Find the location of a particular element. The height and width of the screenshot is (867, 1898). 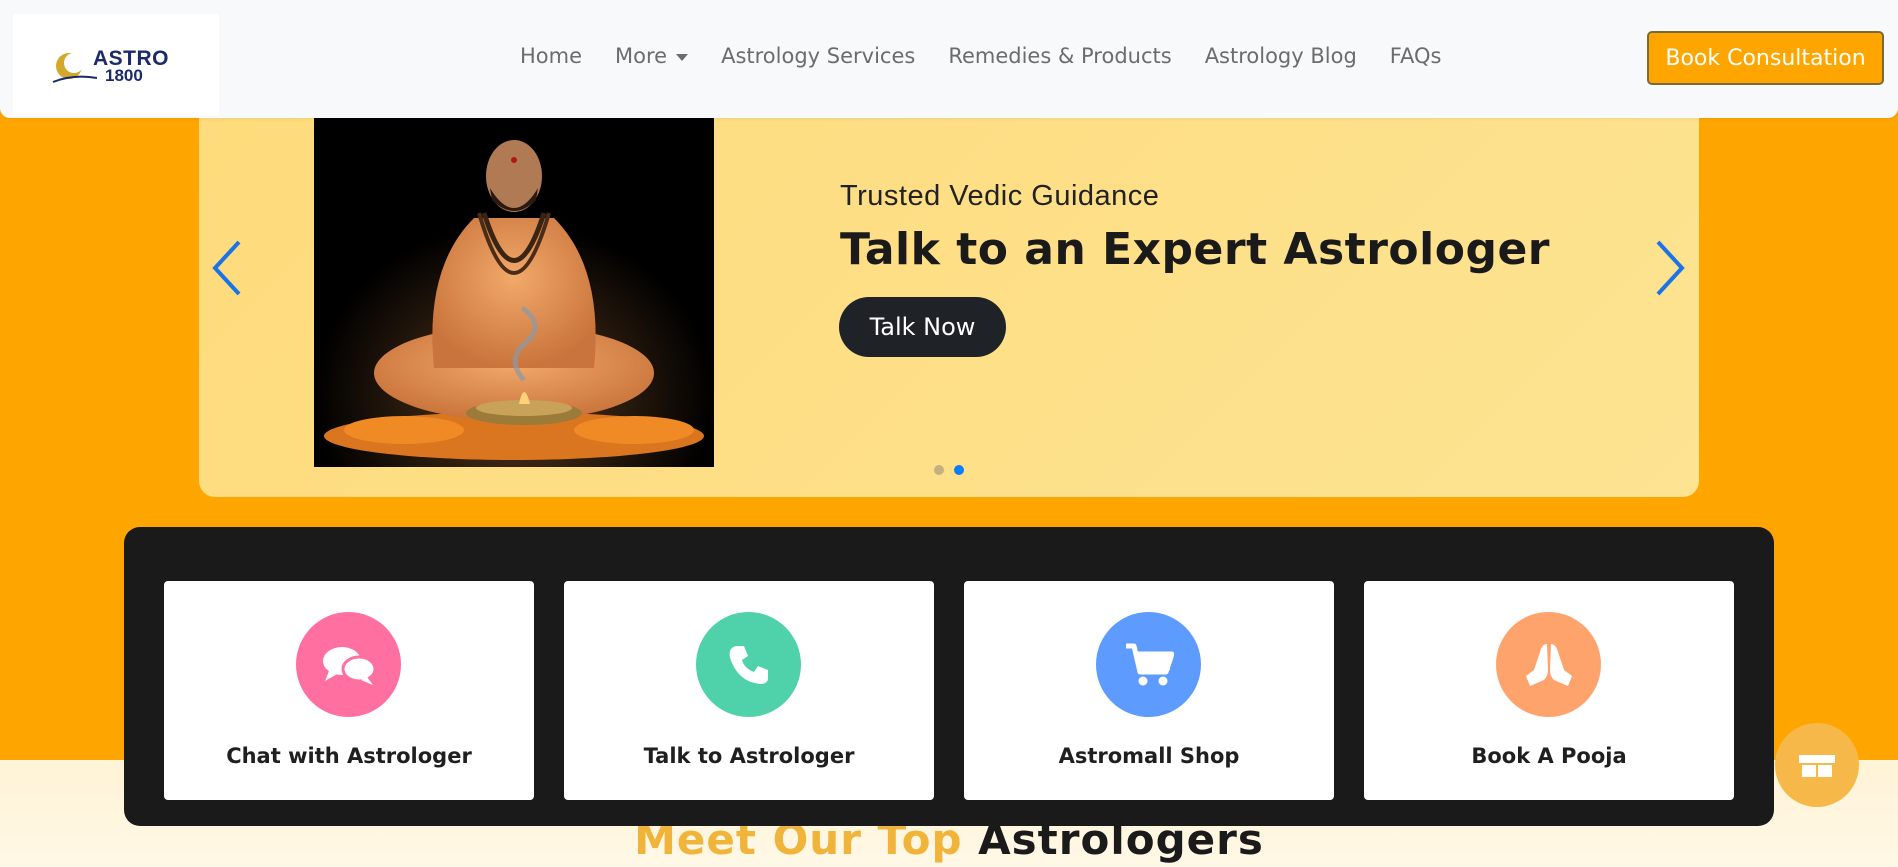

hero-image is located at coordinates (514, 292).